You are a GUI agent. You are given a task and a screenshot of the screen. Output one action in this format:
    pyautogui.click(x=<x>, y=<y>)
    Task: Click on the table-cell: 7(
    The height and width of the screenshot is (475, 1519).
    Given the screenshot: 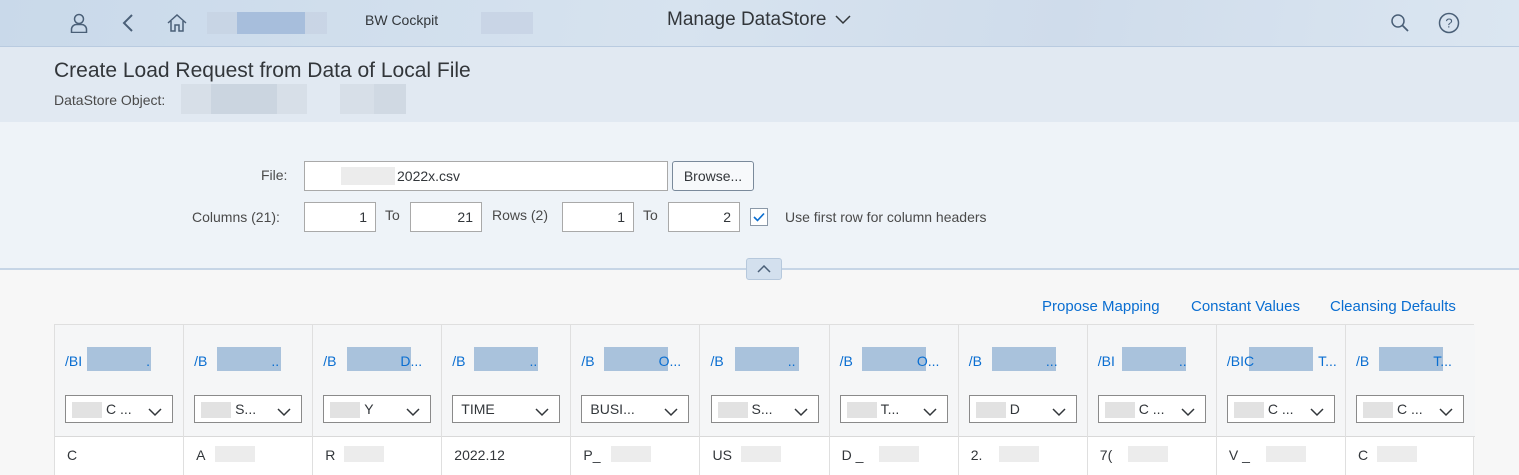 What is the action you would take?
    pyautogui.click(x=1106, y=455)
    